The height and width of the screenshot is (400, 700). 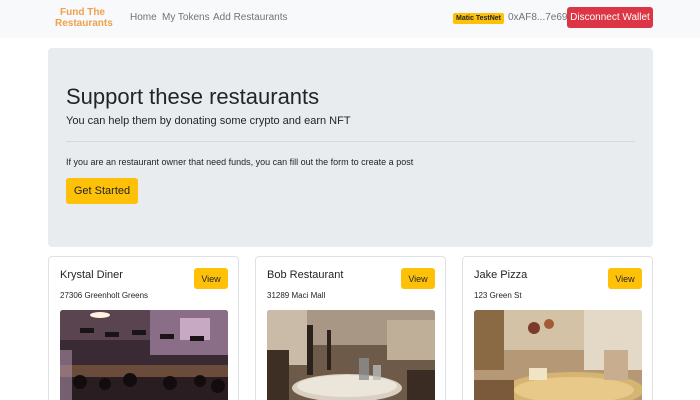 What do you see at coordinates (186, 17) in the screenshot?
I see `nav-link-my-tokens: My Tokens` at bounding box center [186, 17].